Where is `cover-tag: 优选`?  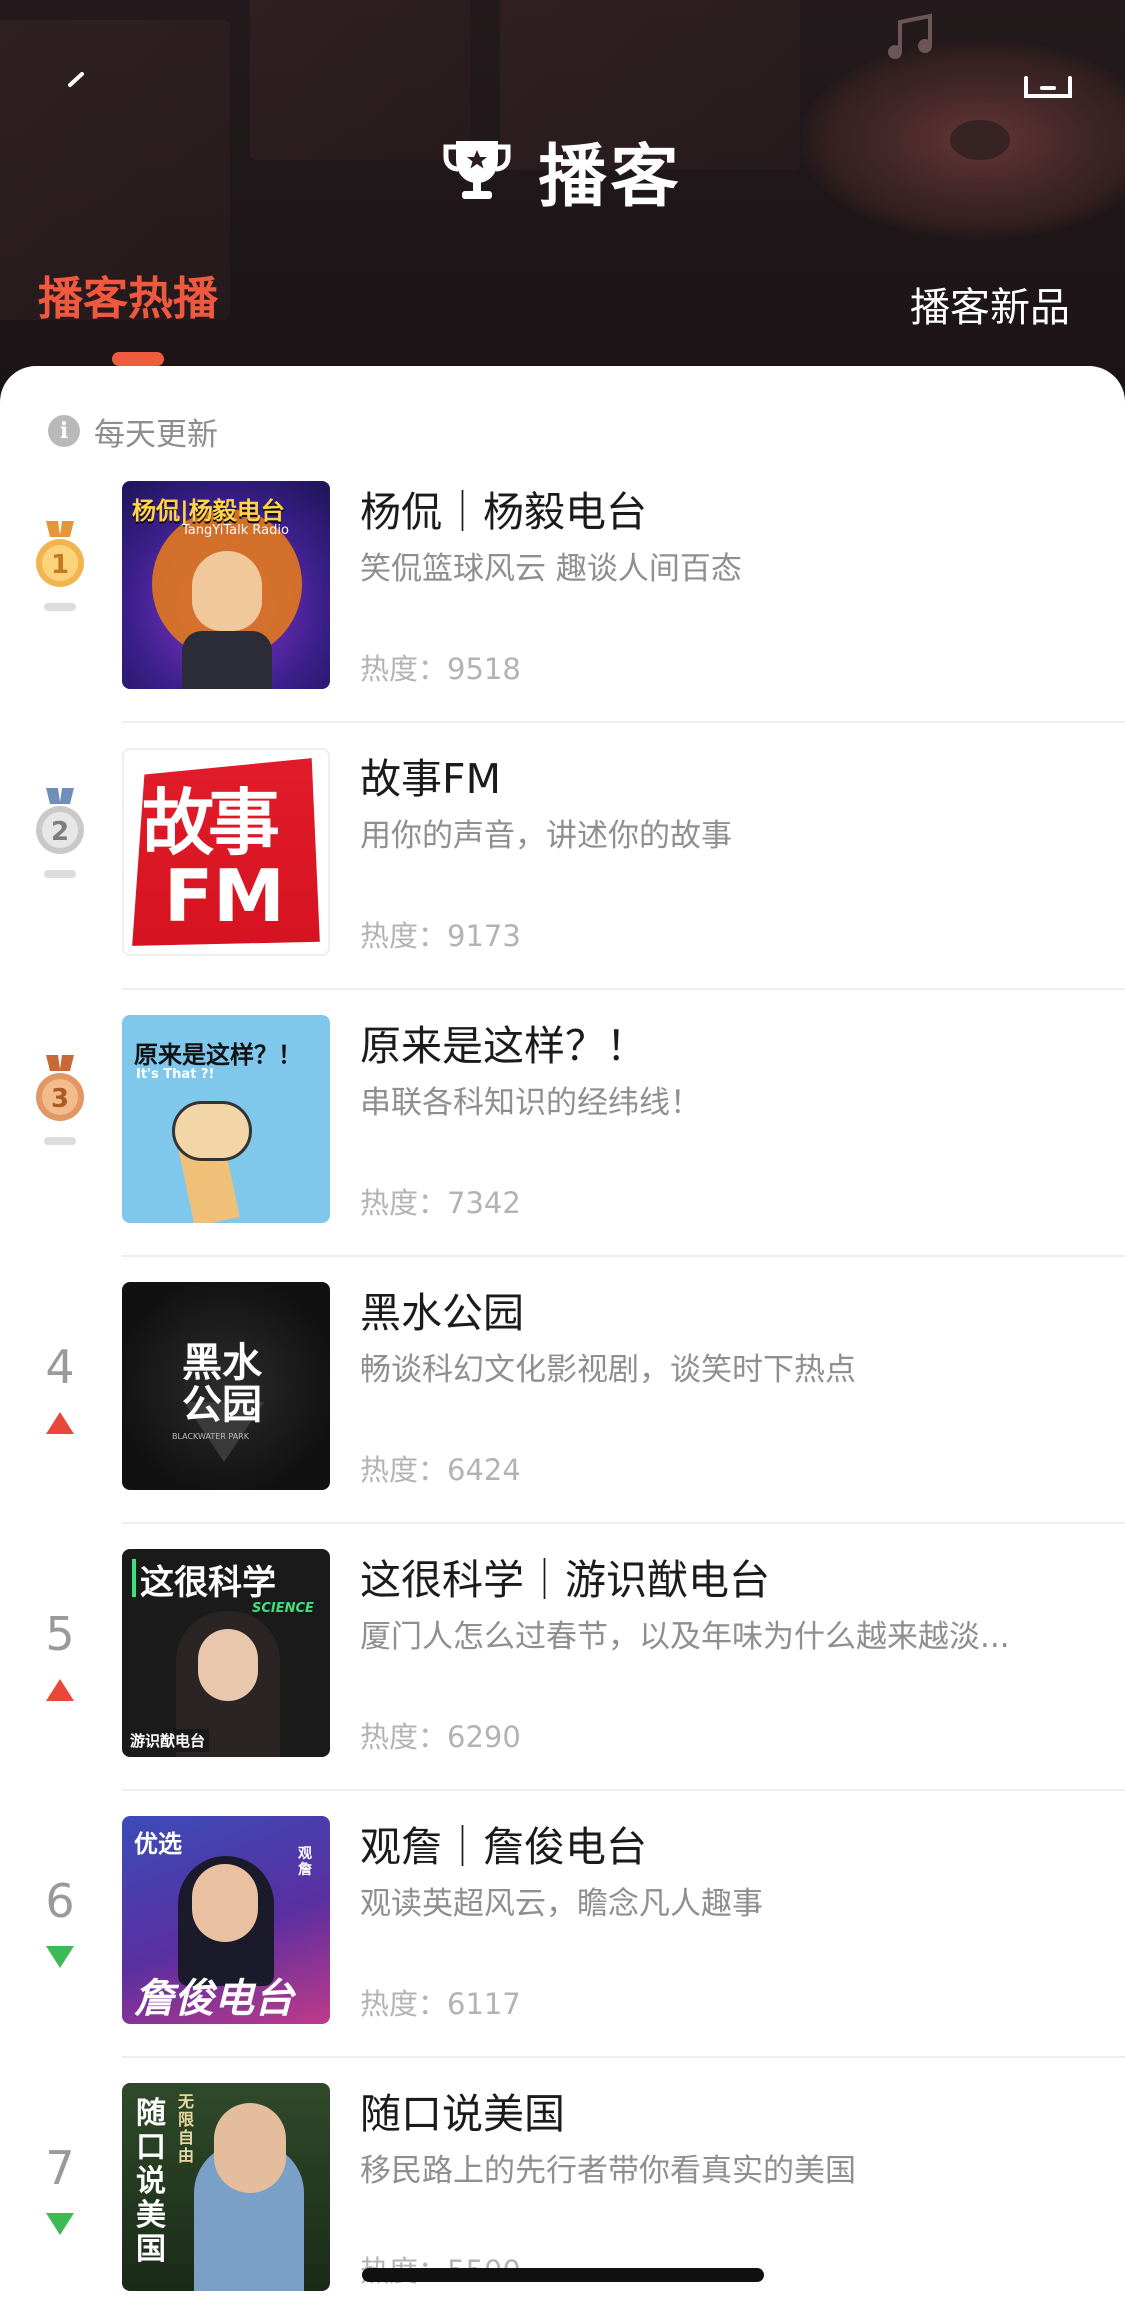
cover-tag: 优选 is located at coordinates (158, 1844).